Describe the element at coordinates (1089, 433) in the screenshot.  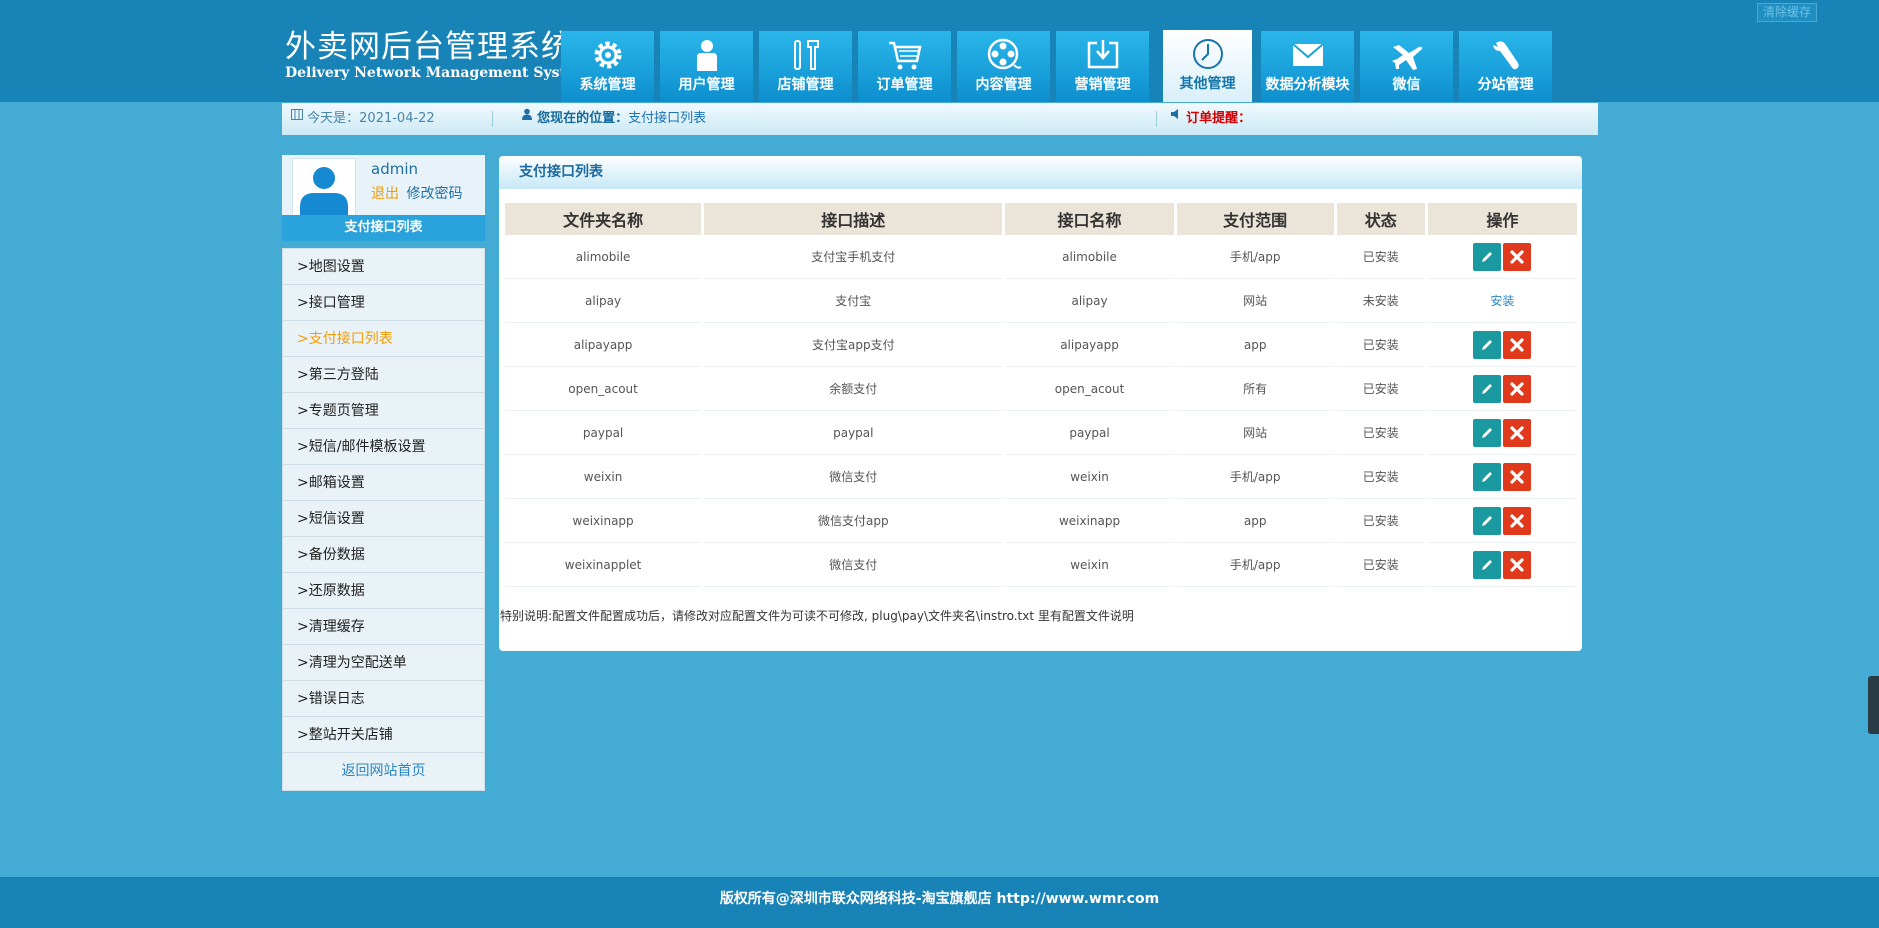
I see `cell-name: paypal` at that location.